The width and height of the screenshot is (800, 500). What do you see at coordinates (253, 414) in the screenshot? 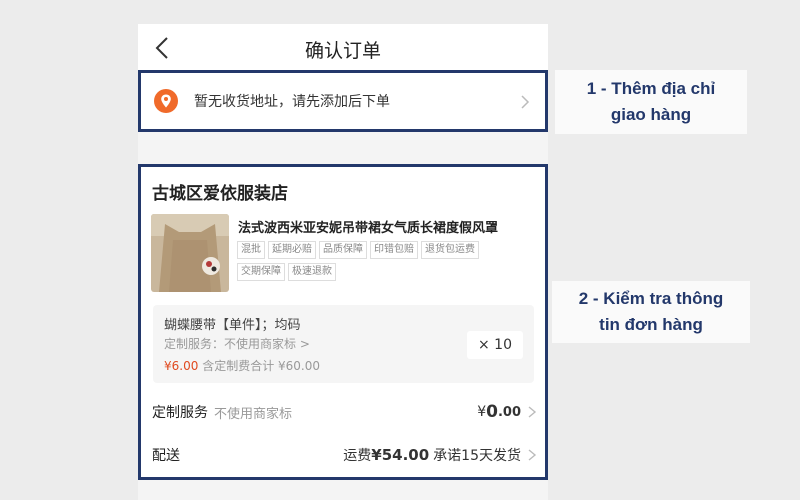
I see `custom-service-value: 不使用商家标` at bounding box center [253, 414].